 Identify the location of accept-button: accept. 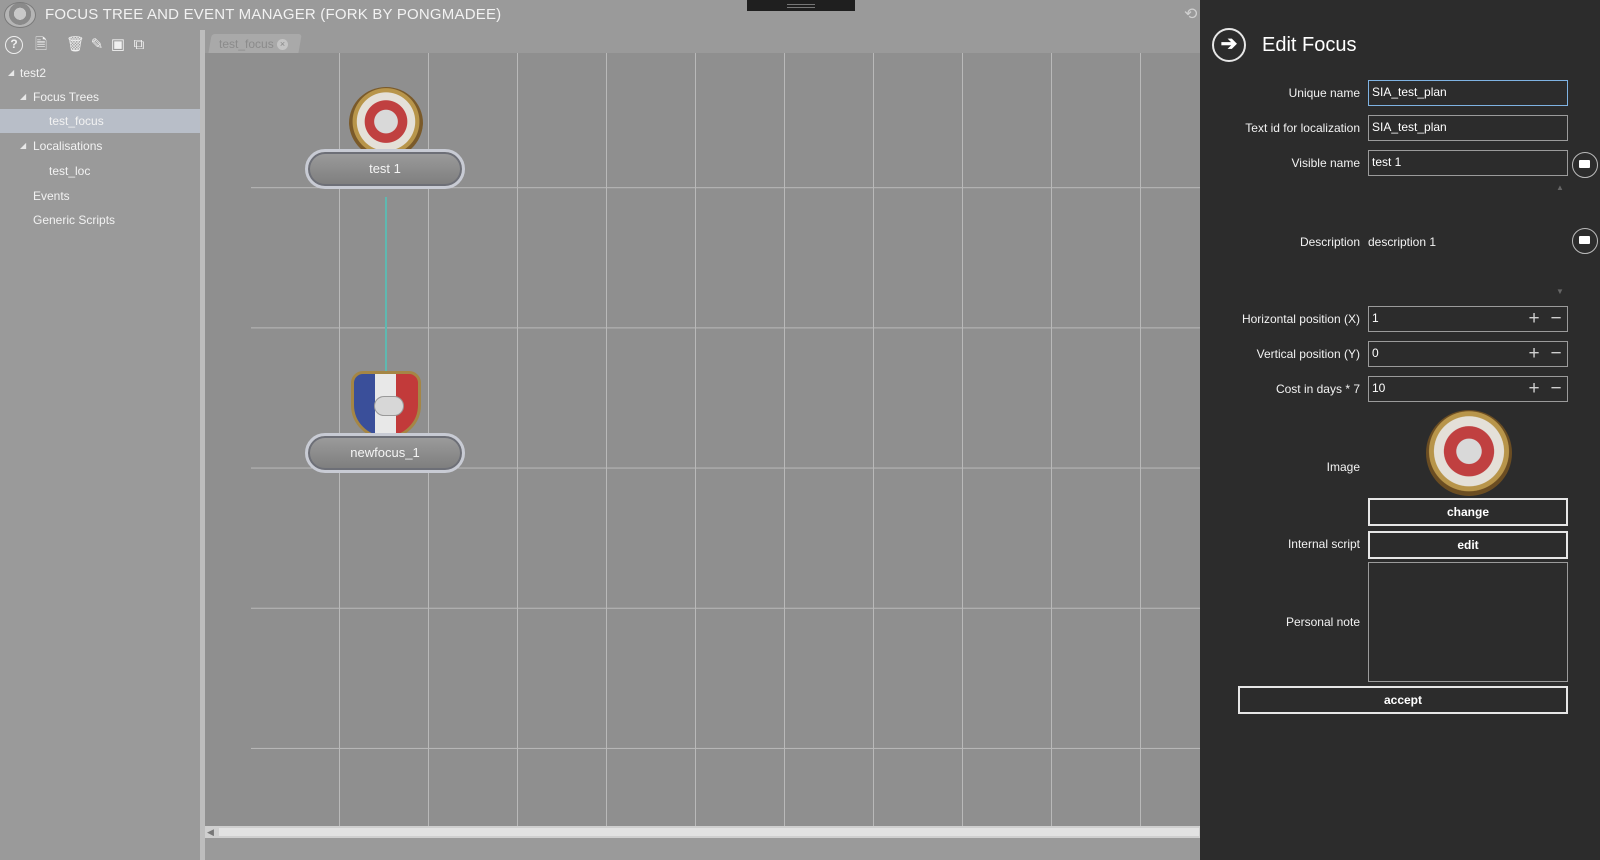
(1403, 700).